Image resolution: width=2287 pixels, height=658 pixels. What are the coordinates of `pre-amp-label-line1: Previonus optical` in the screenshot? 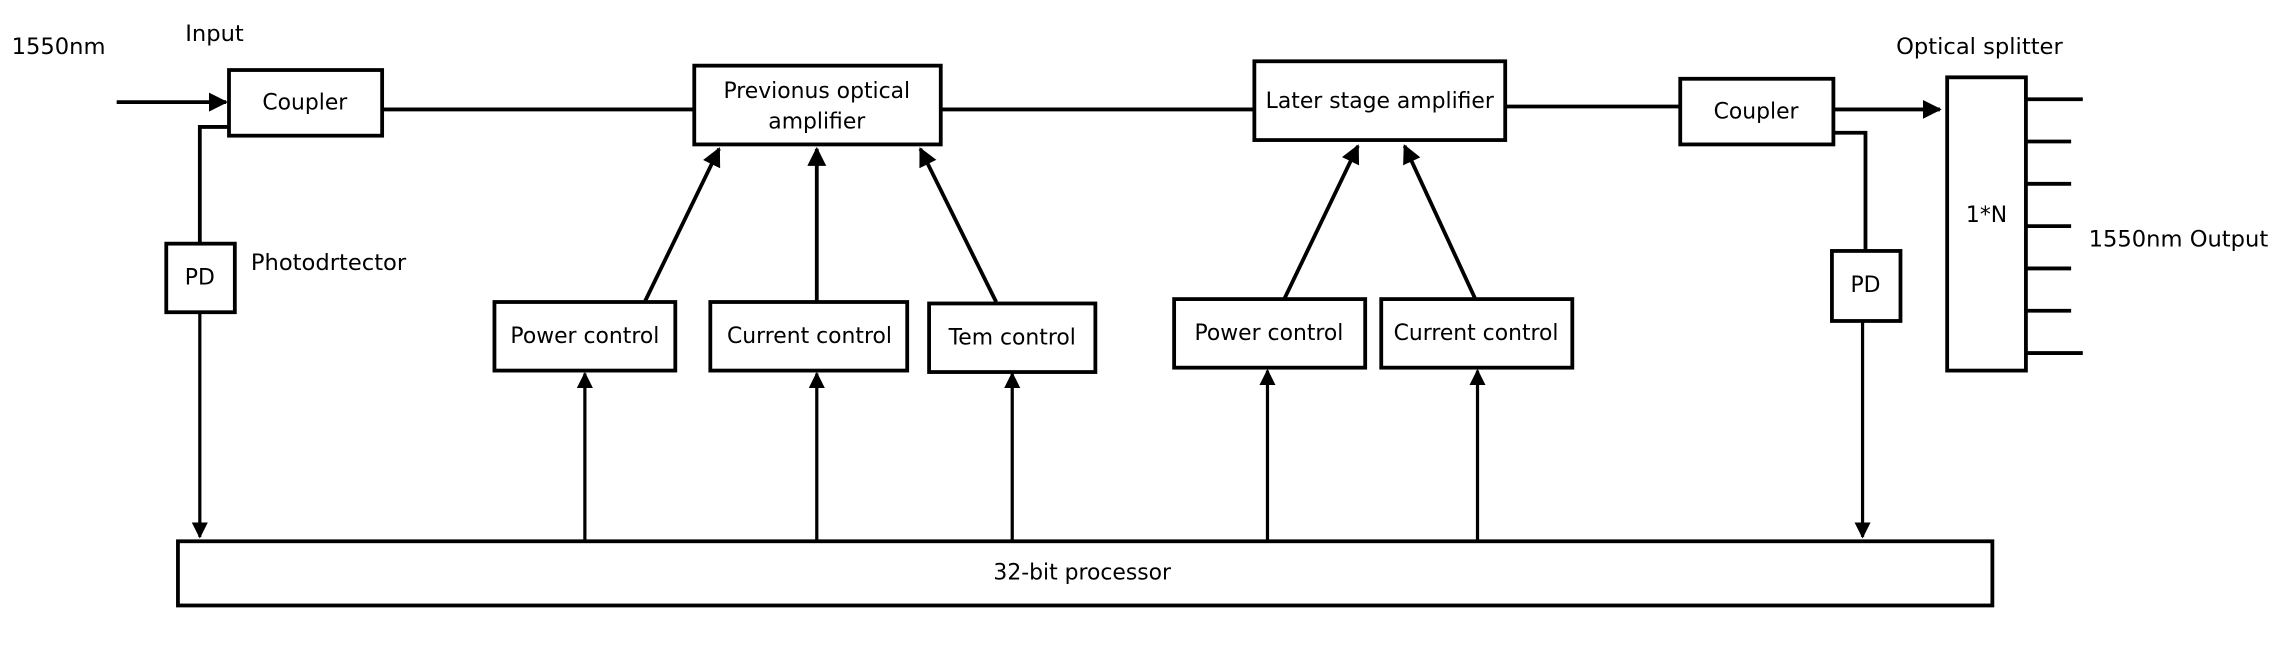 It's located at (816, 91).